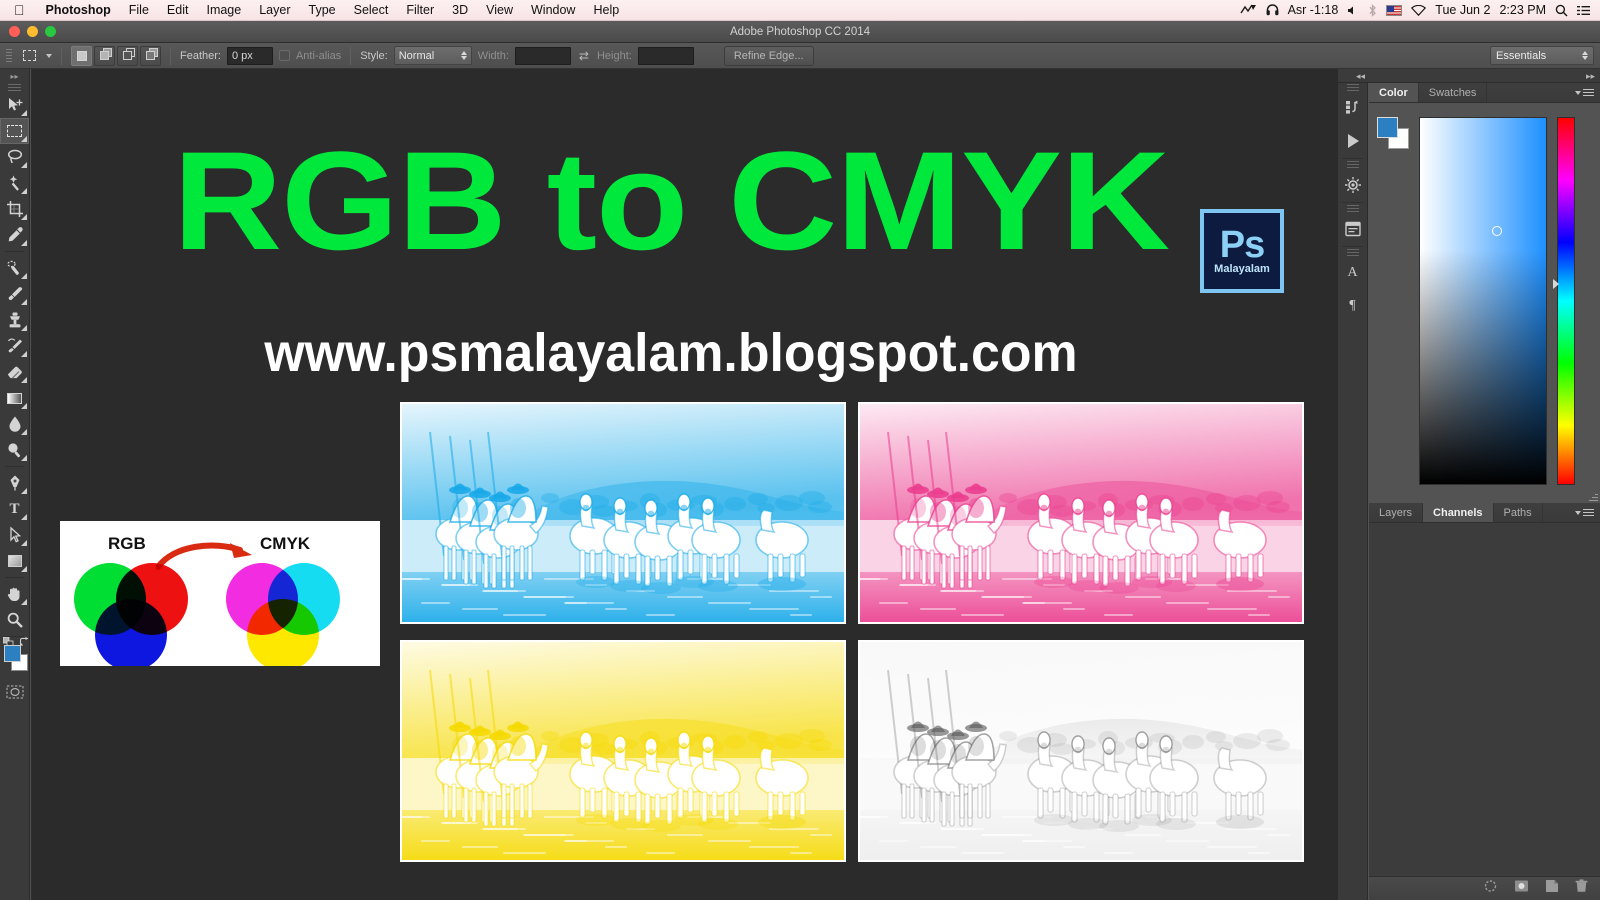 The width and height of the screenshot is (1600, 900). What do you see at coordinates (1394, 92) in the screenshot?
I see `tab-color: Color` at bounding box center [1394, 92].